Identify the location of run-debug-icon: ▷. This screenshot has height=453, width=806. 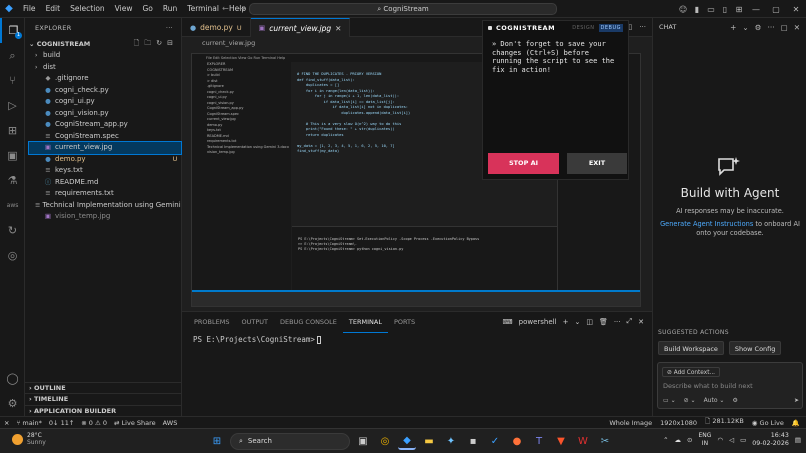
(12, 105).